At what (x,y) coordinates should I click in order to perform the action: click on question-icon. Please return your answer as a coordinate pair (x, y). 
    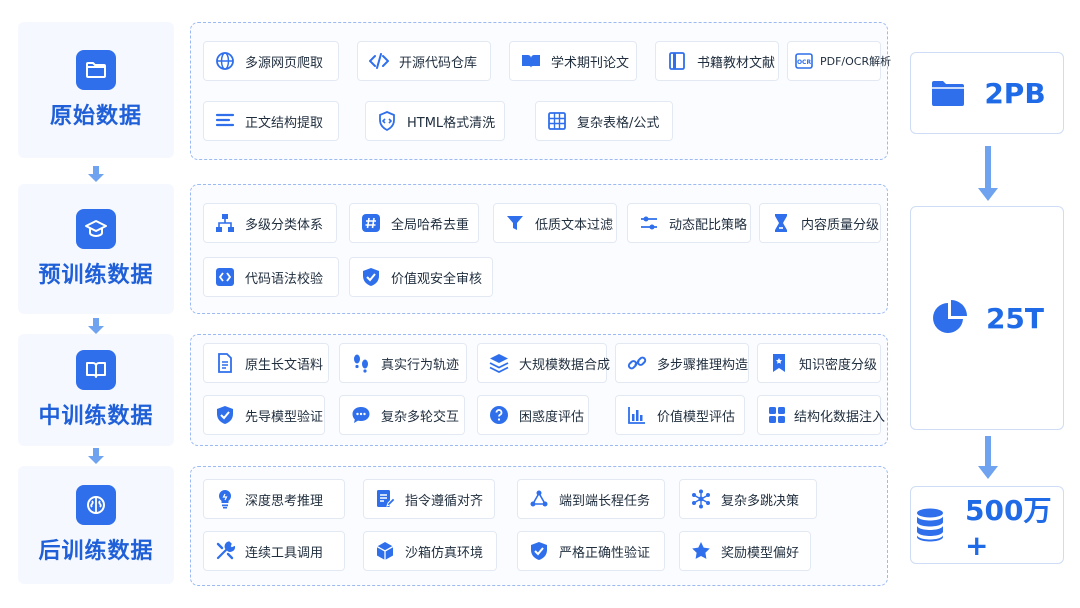
    Looking at the image, I should click on (499, 415).